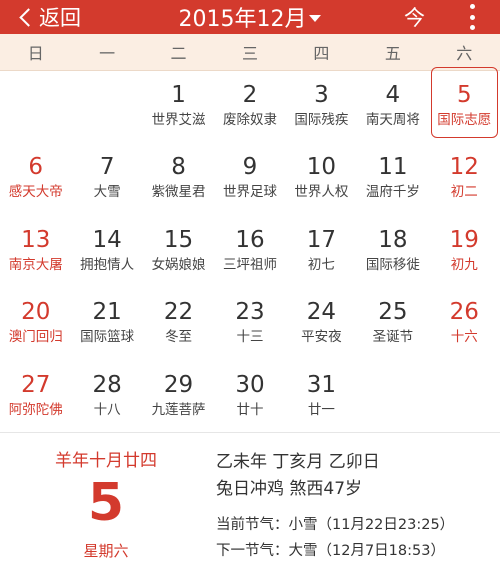  I want to click on day-cell-7: 7 大雪, so click(106, 178).